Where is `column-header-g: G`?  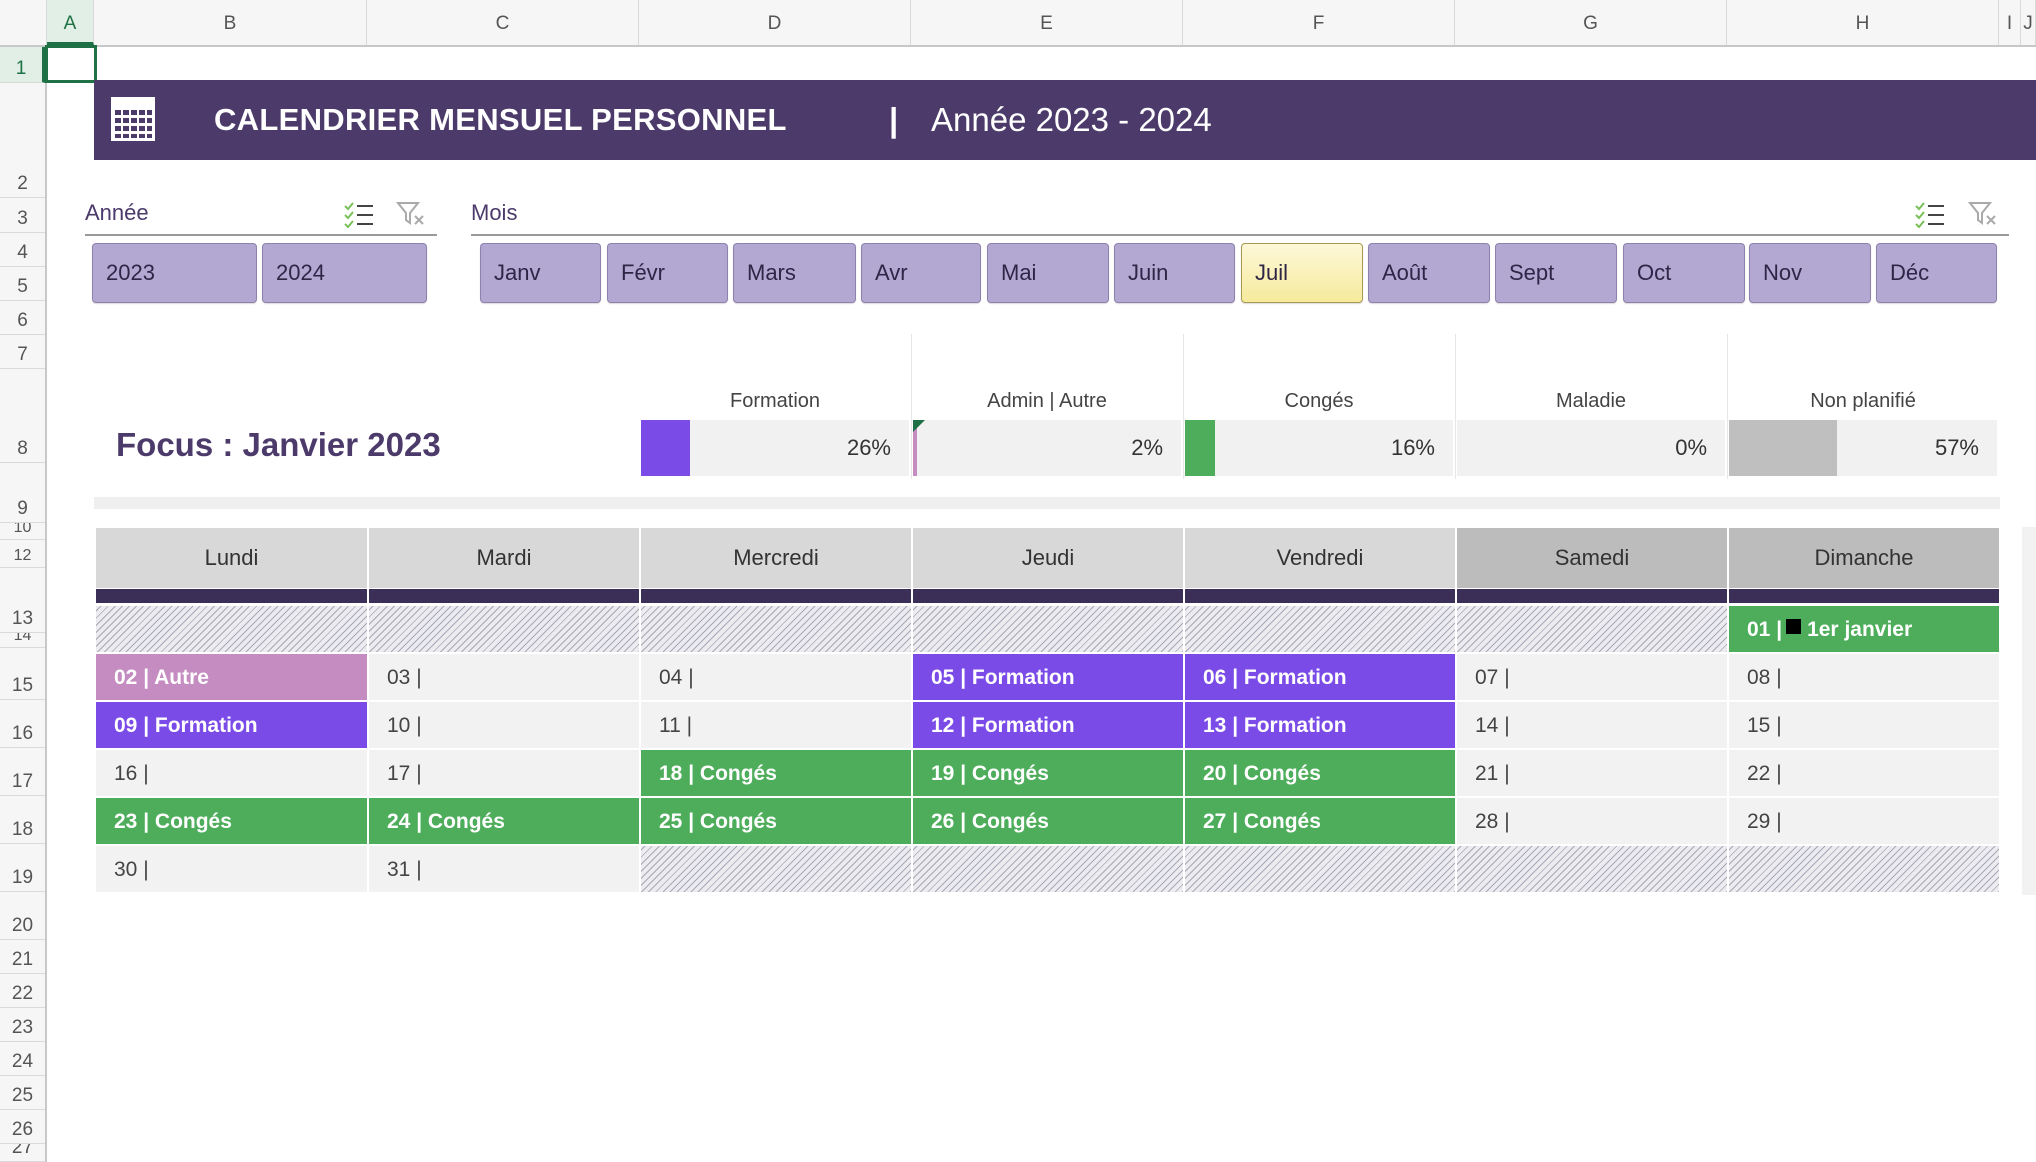 column-header-g: G is located at coordinates (1591, 22).